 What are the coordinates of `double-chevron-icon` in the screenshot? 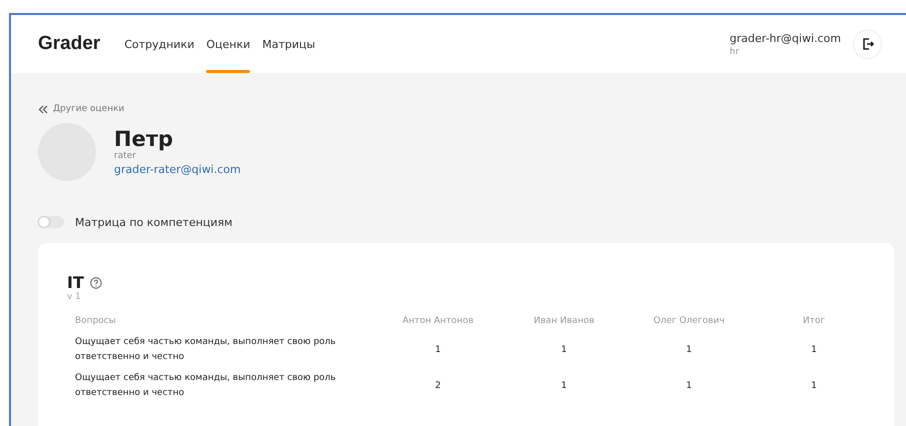 It's located at (43, 109).